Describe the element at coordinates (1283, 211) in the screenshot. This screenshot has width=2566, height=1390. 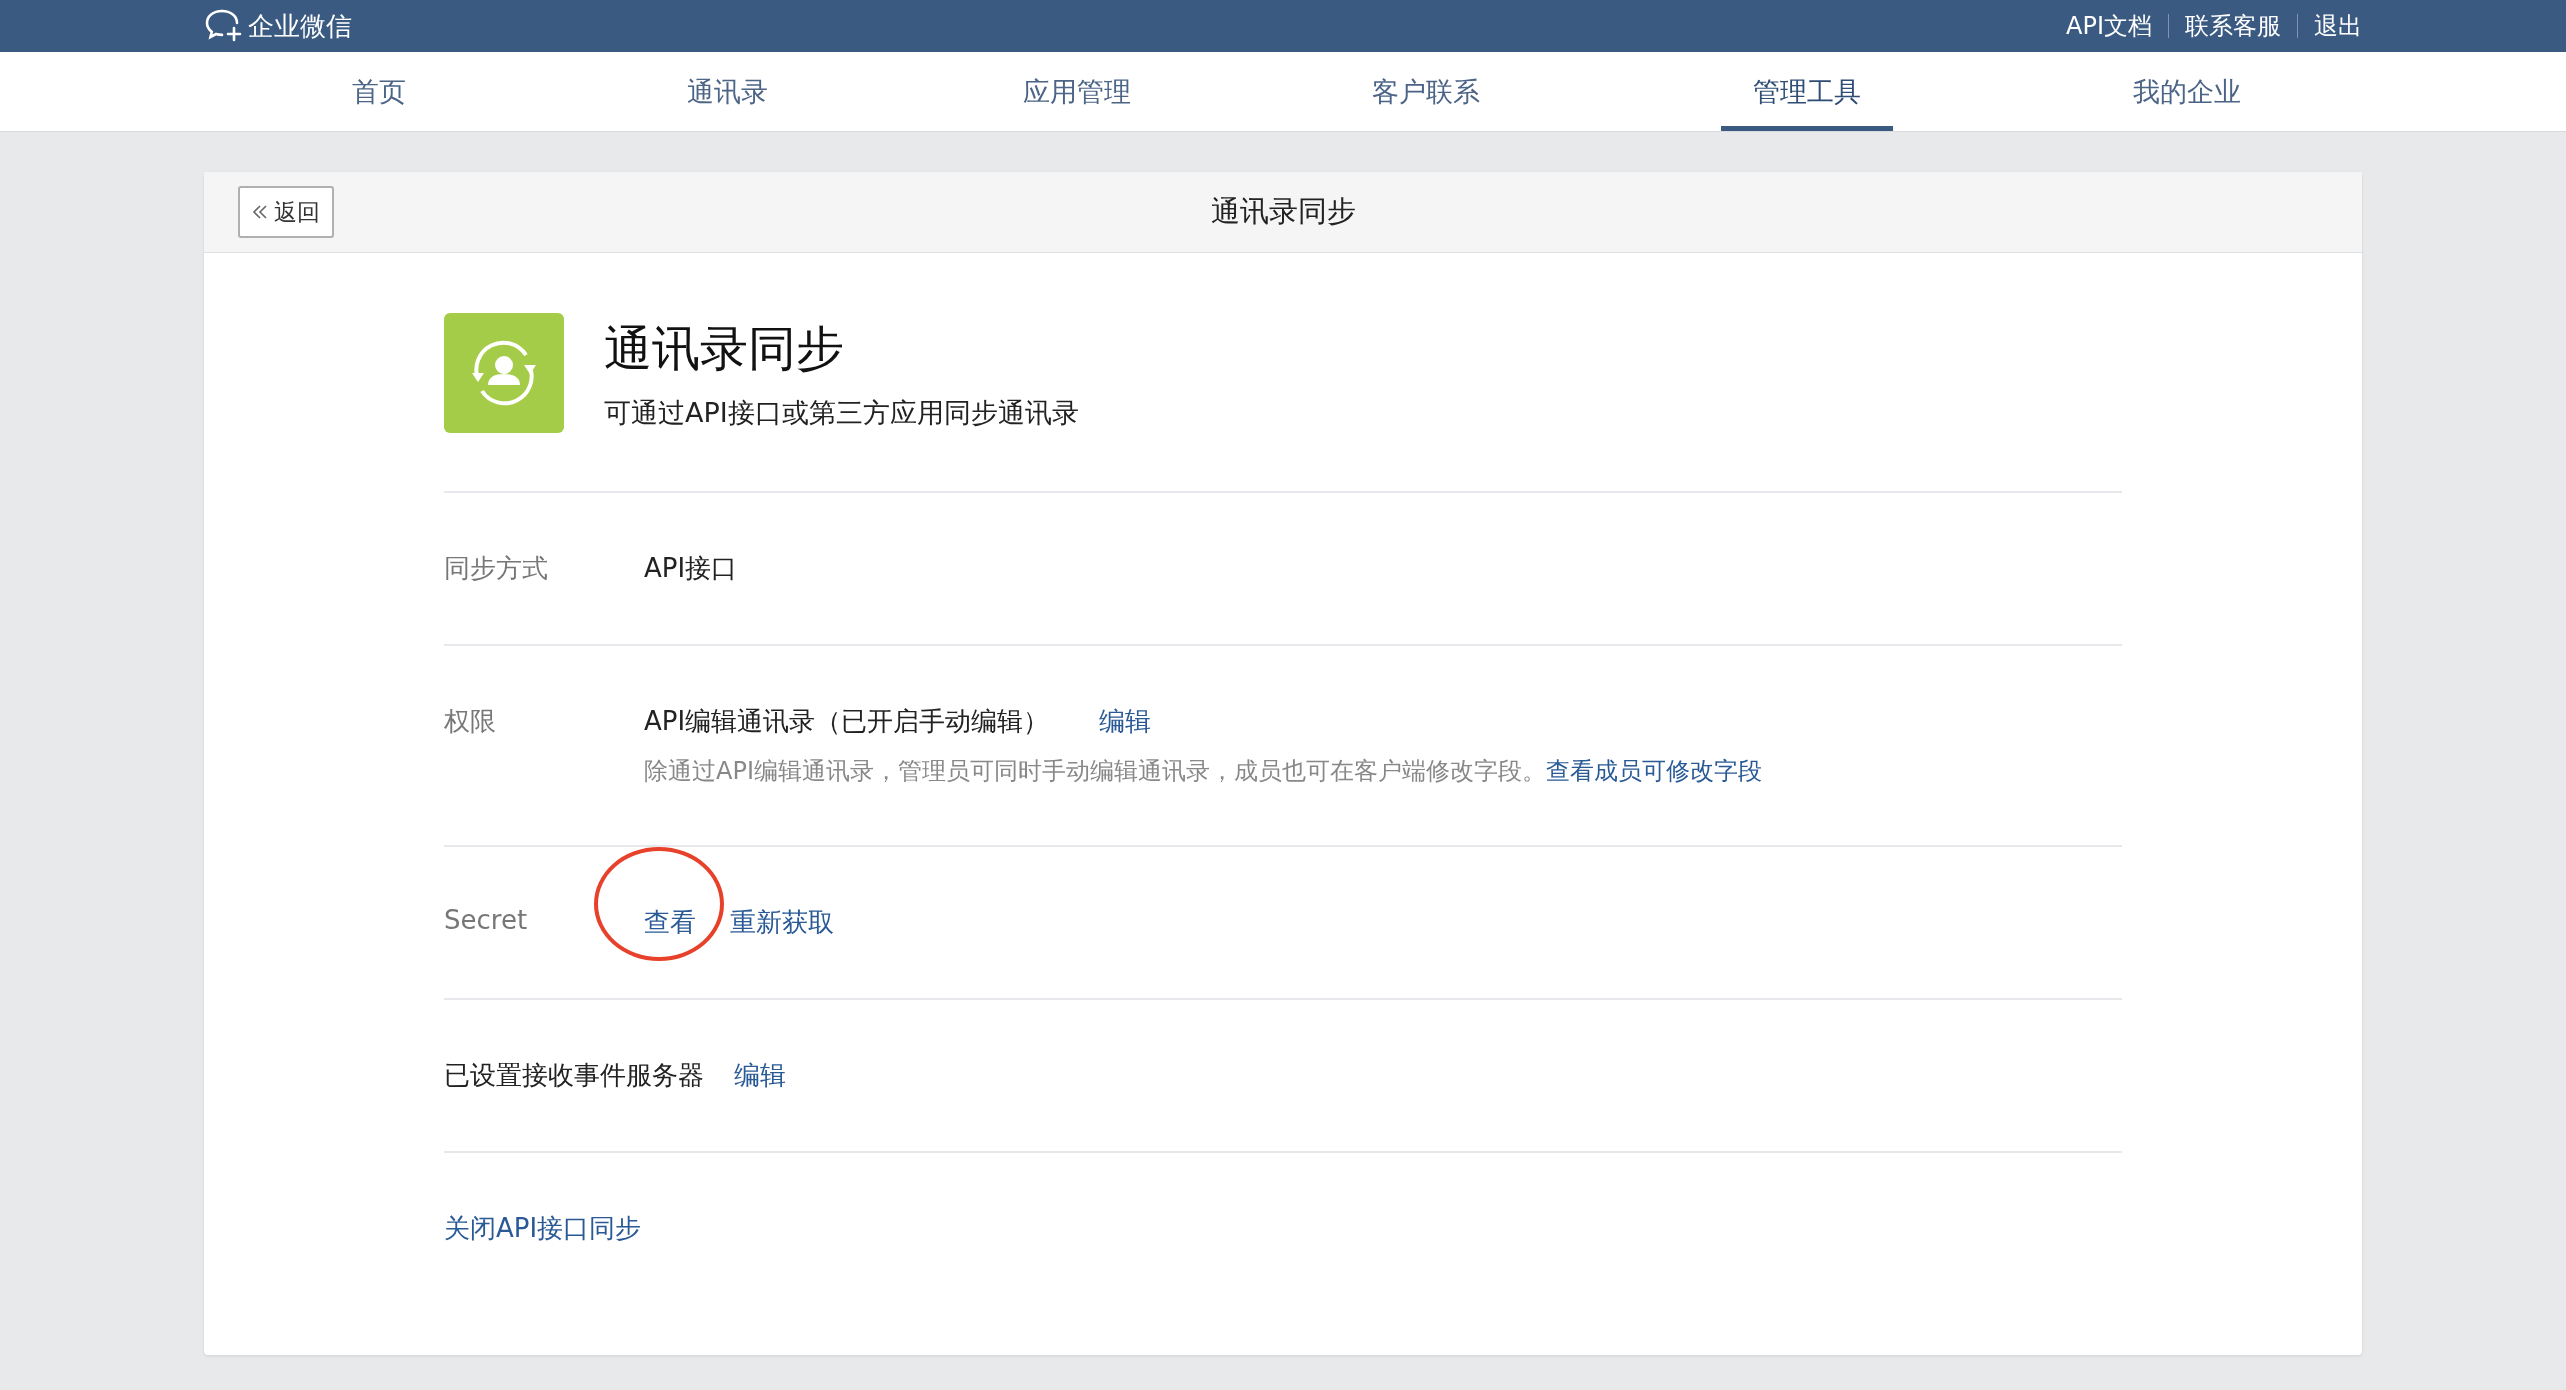
I see `page-title: 通讯录同步` at that location.